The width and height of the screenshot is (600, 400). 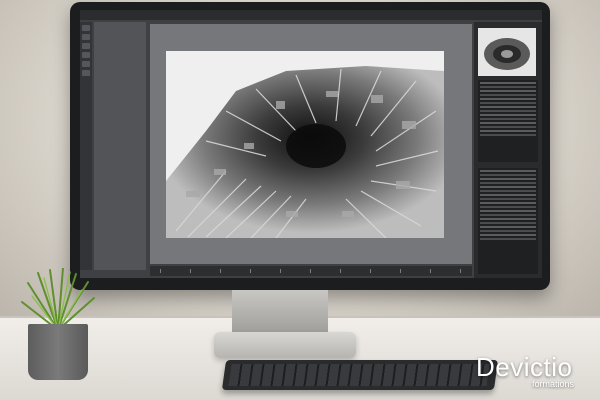 I want to click on keyboard, so click(x=360, y=375).